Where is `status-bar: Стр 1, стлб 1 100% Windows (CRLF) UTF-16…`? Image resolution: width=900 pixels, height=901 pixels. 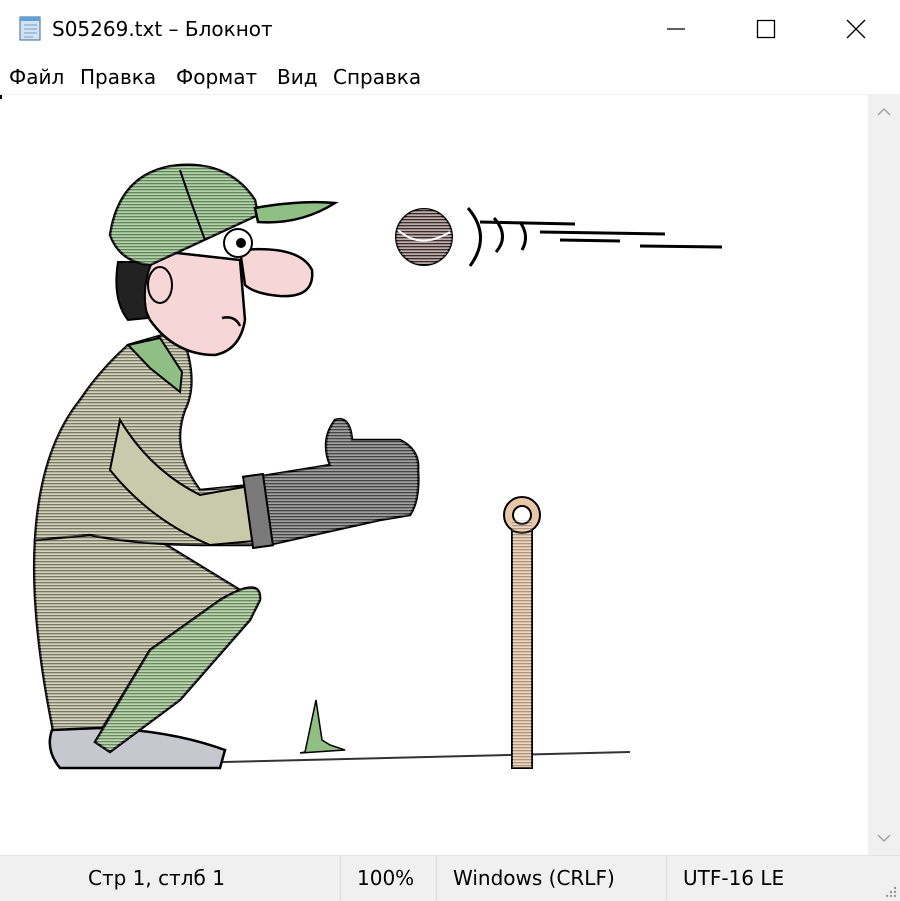
status-bar: Стр 1, стлб 1 100% Windows (CRLF) UTF-16… is located at coordinates (450, 878).